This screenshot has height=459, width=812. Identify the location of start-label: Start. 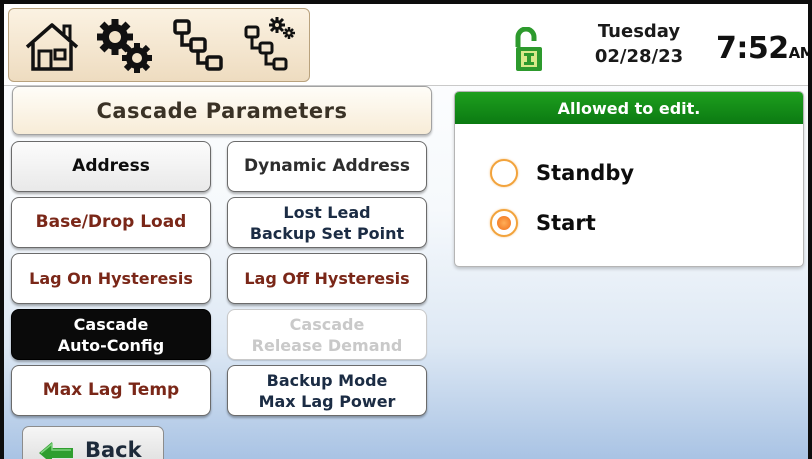
(566, 223).